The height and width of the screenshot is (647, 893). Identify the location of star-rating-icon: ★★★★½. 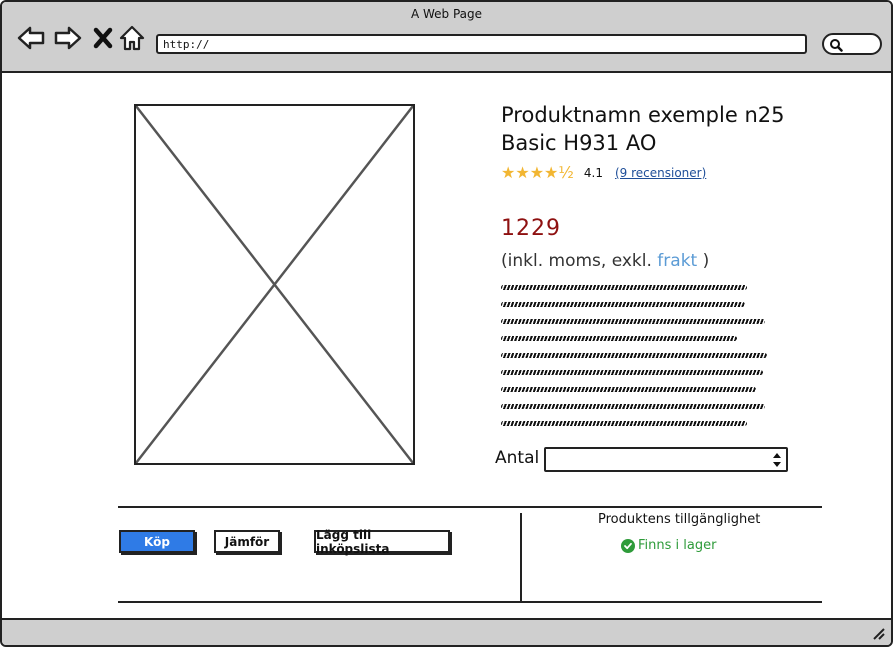
(537, 172).